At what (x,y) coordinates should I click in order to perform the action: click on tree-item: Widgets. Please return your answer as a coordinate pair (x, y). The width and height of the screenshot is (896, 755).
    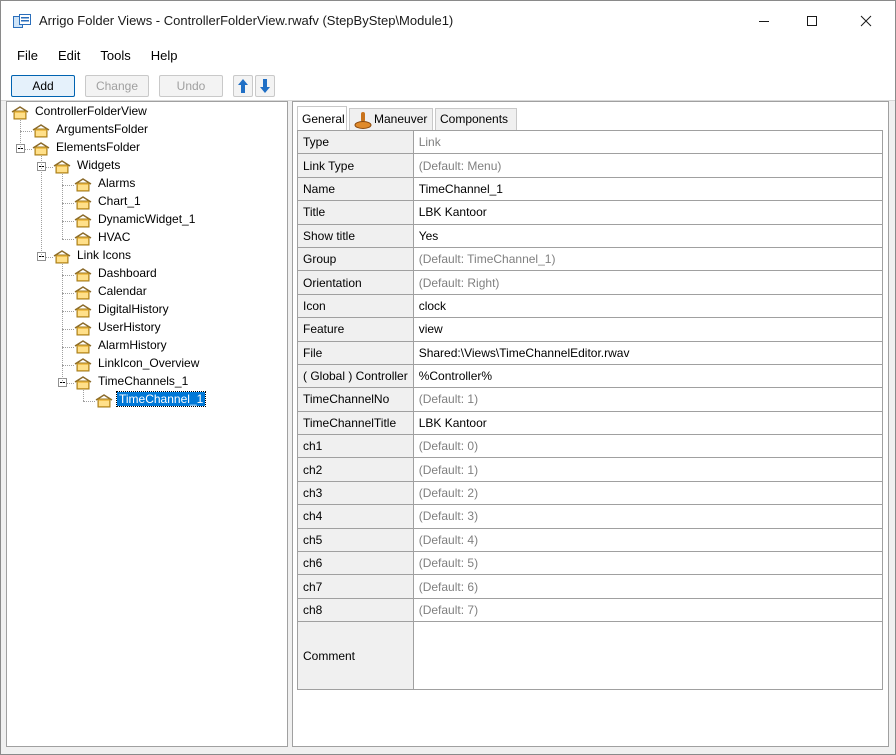
    Looking at the image, I should click on (98, 165).